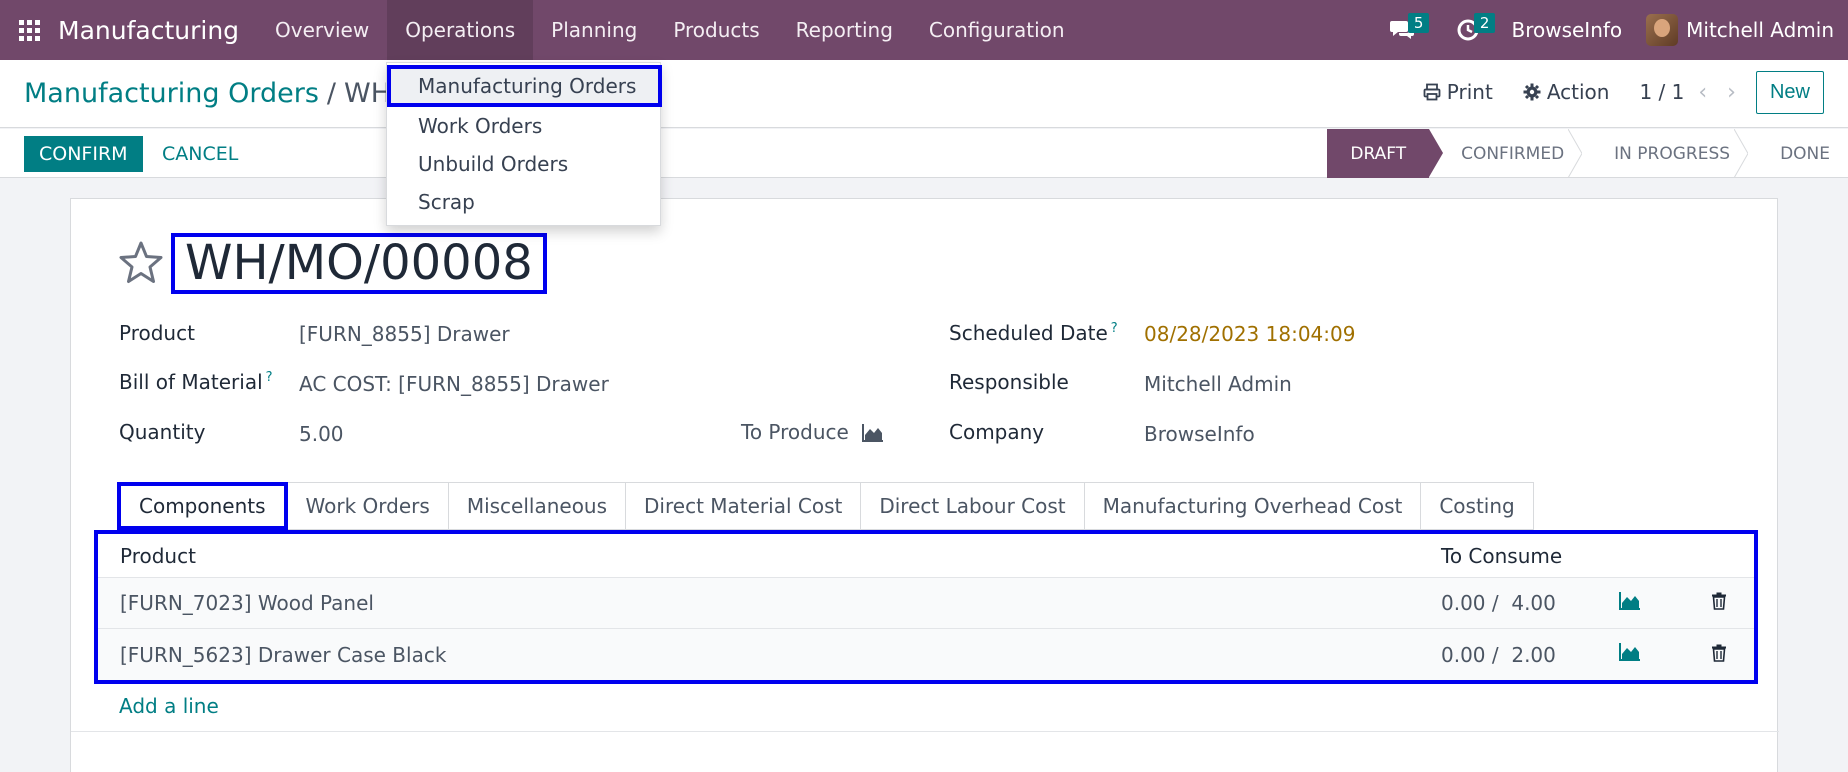 Image resolution: width=1848 pixels, height=772 pixels. Describe the element at coordinates (1199, 434) in the screenshot. I see `company-field: BrowseInfo` at that location.